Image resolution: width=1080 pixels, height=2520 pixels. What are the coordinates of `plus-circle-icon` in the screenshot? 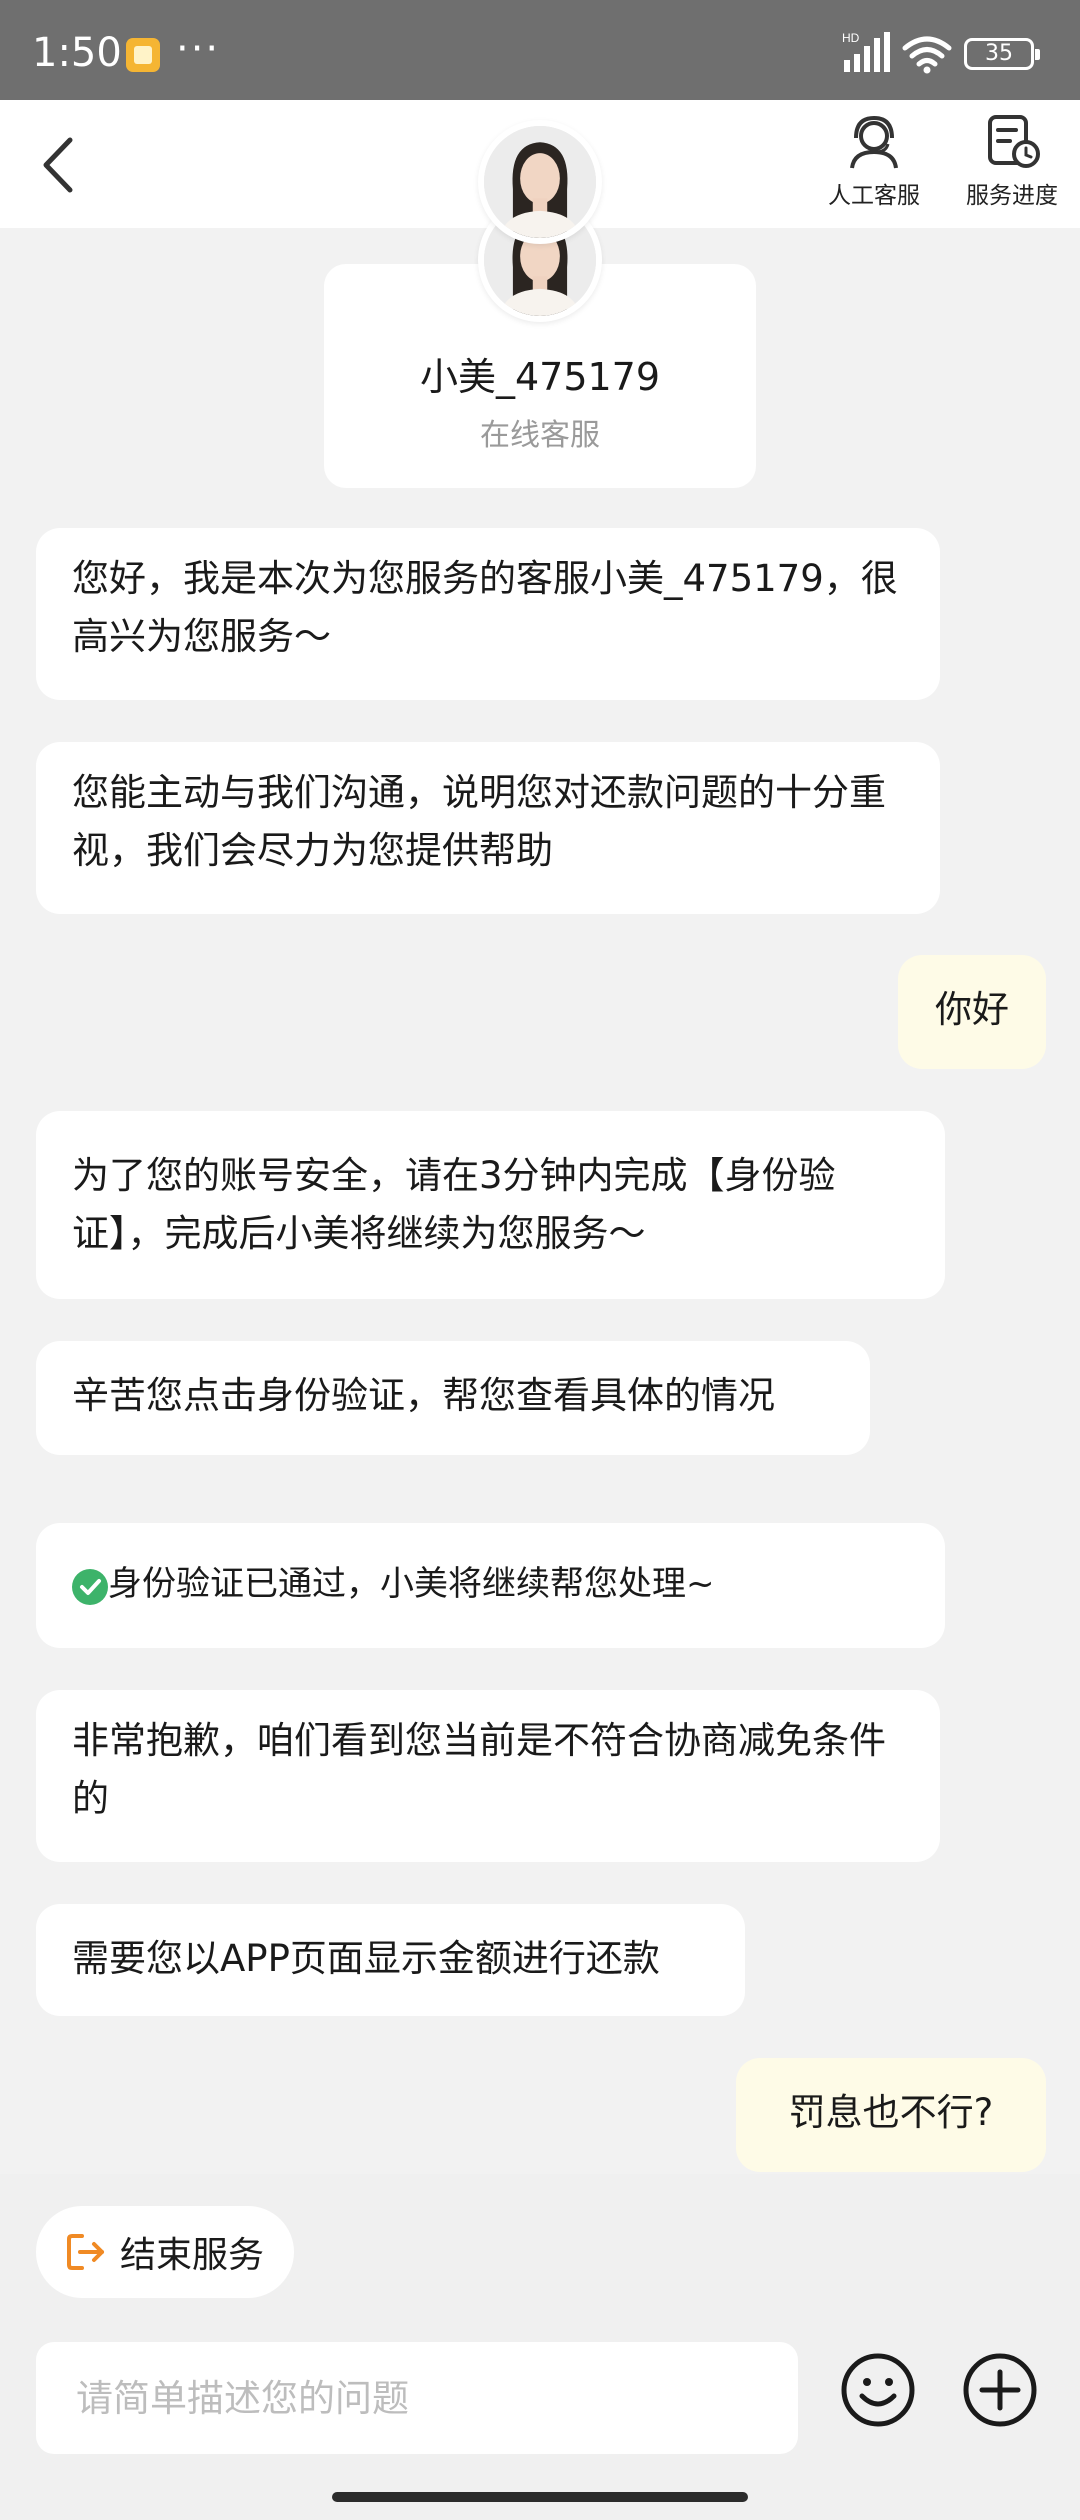 It's located at (1000, 2390).